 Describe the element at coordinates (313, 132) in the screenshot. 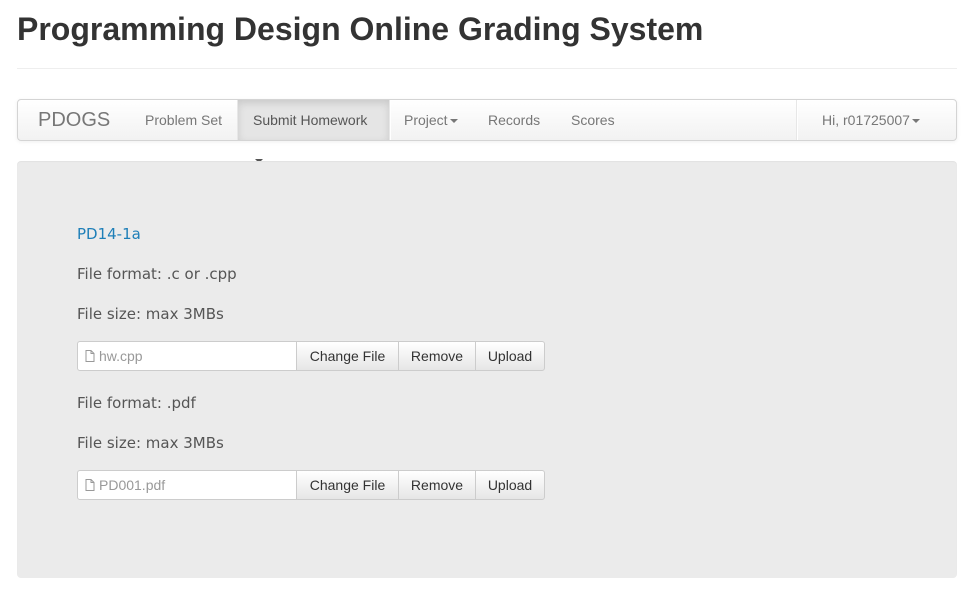

I see `nav-submit-homework: Submit Homework` at that location.